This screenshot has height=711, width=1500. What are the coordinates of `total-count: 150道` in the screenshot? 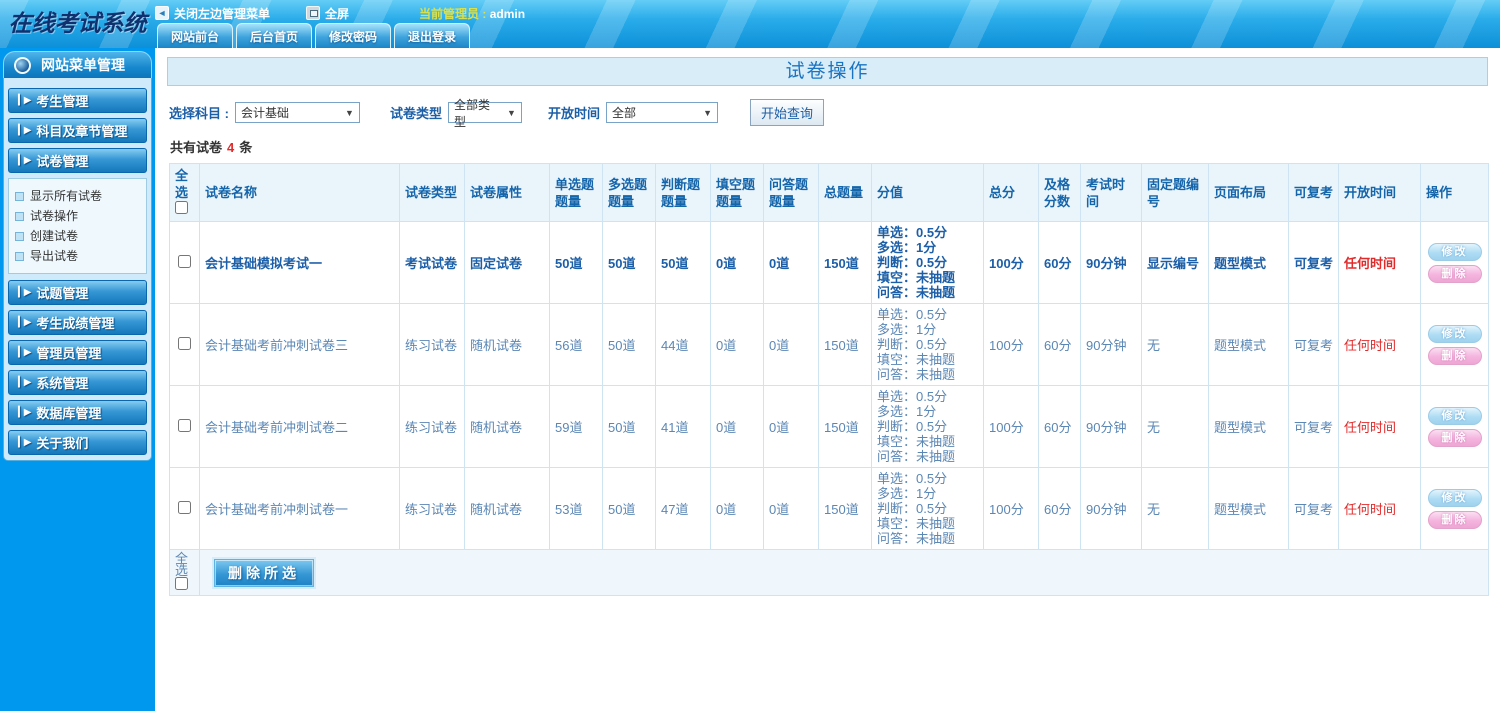 It's located at (845, 344).